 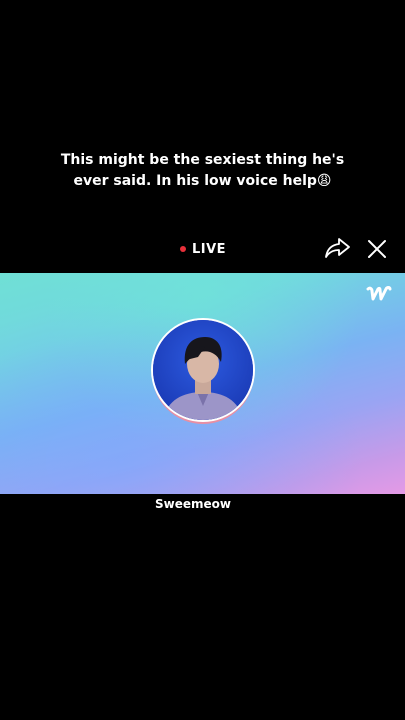 I want to click on profile-avatar, so click(x=203, y=370).